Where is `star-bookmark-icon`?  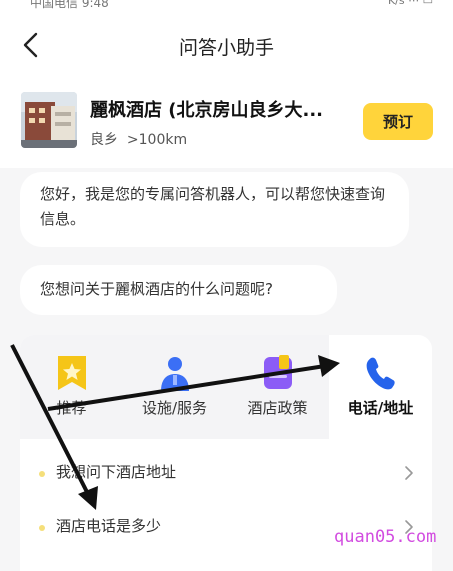 star-bookmark-icon is located at coordinates (71, 373).